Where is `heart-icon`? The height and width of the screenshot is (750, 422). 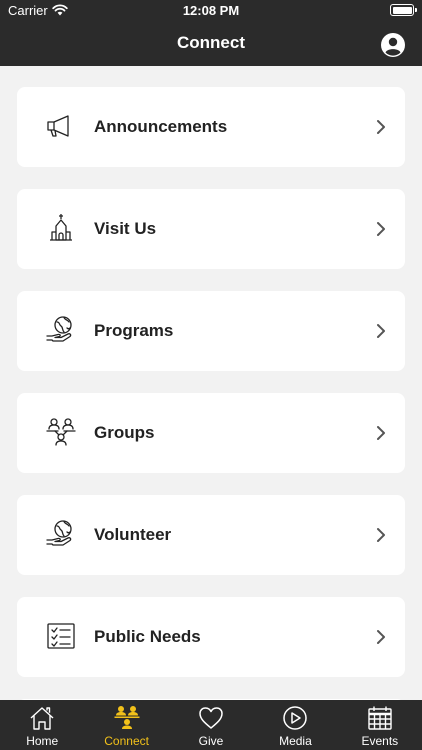
heart-icon is located at coordinates (211, 718).